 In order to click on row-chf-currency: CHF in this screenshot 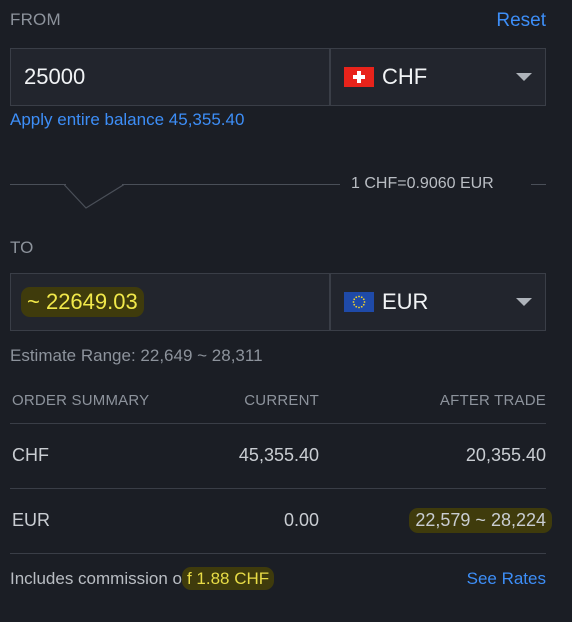, I will do `click(30, 455)`.